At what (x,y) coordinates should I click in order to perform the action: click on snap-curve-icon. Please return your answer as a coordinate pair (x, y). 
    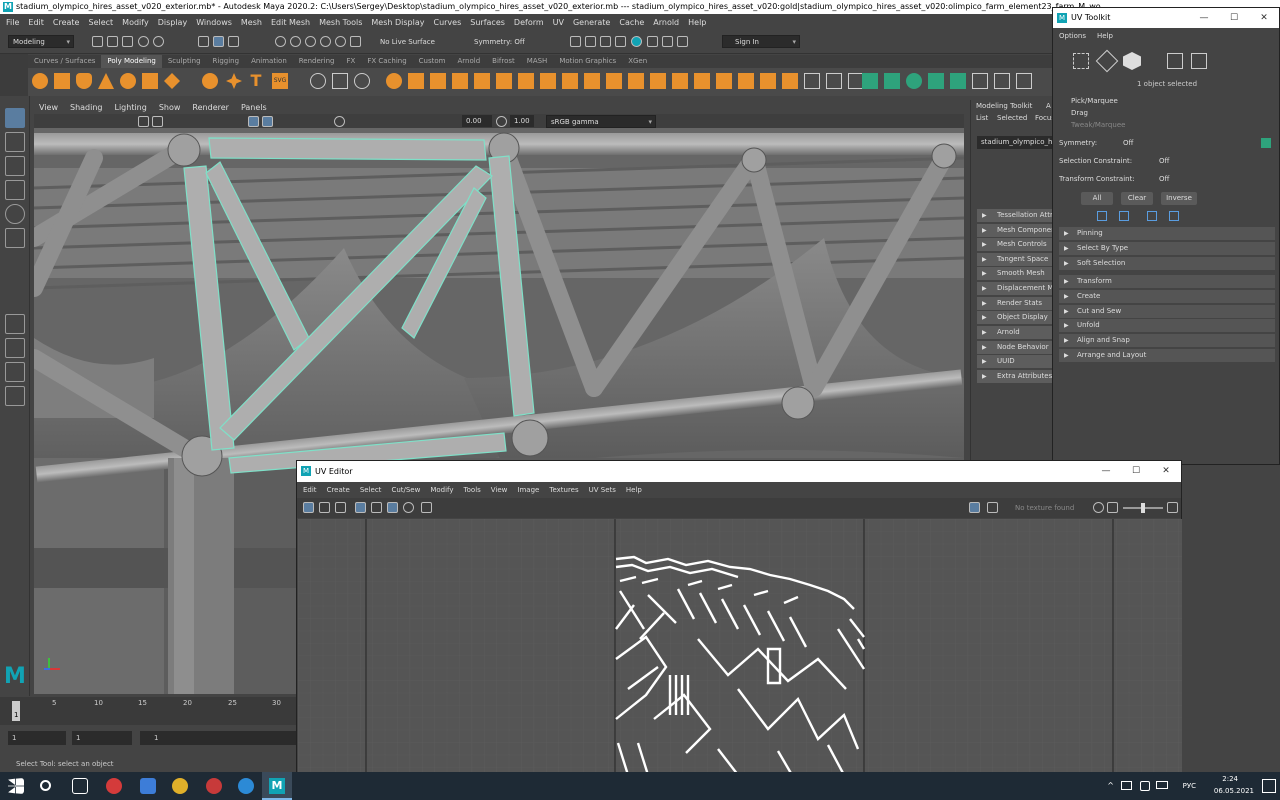
    Looking at the image, I should click on (295, 41).